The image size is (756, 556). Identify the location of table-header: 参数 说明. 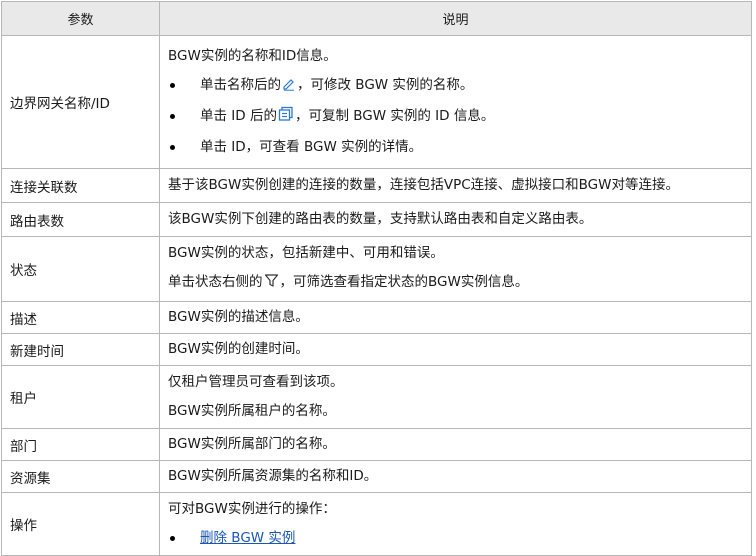
(376, 18).